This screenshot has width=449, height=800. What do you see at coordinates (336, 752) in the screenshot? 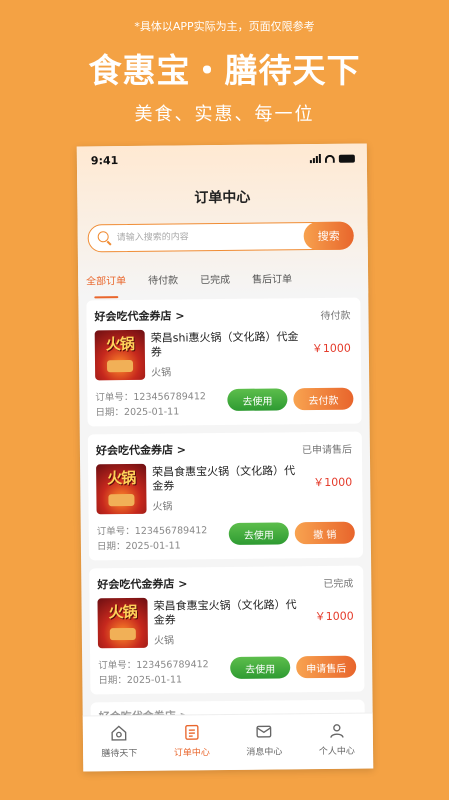
I see `nav-label: 个人中心` at bounding box center [336, 752].